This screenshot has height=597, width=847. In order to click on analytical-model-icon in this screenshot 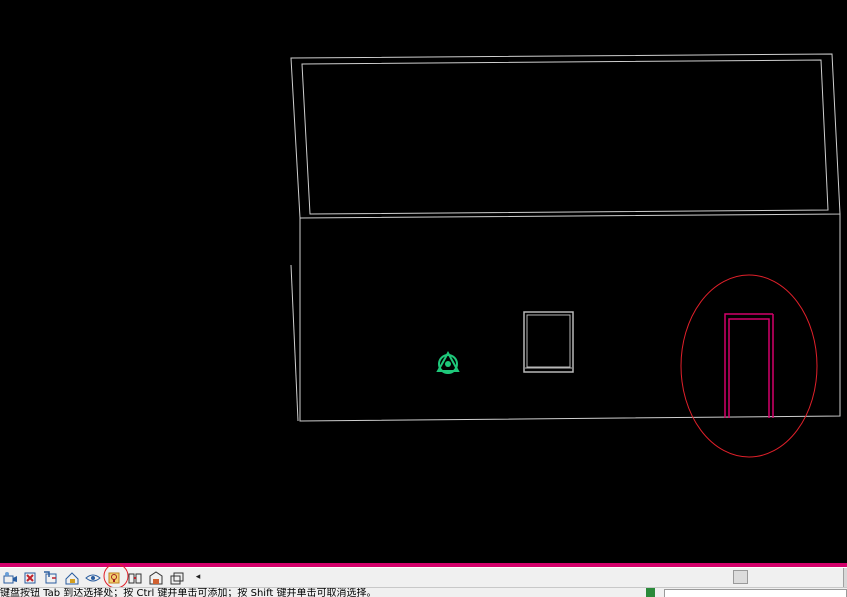, I will do `click(177, 578)`.